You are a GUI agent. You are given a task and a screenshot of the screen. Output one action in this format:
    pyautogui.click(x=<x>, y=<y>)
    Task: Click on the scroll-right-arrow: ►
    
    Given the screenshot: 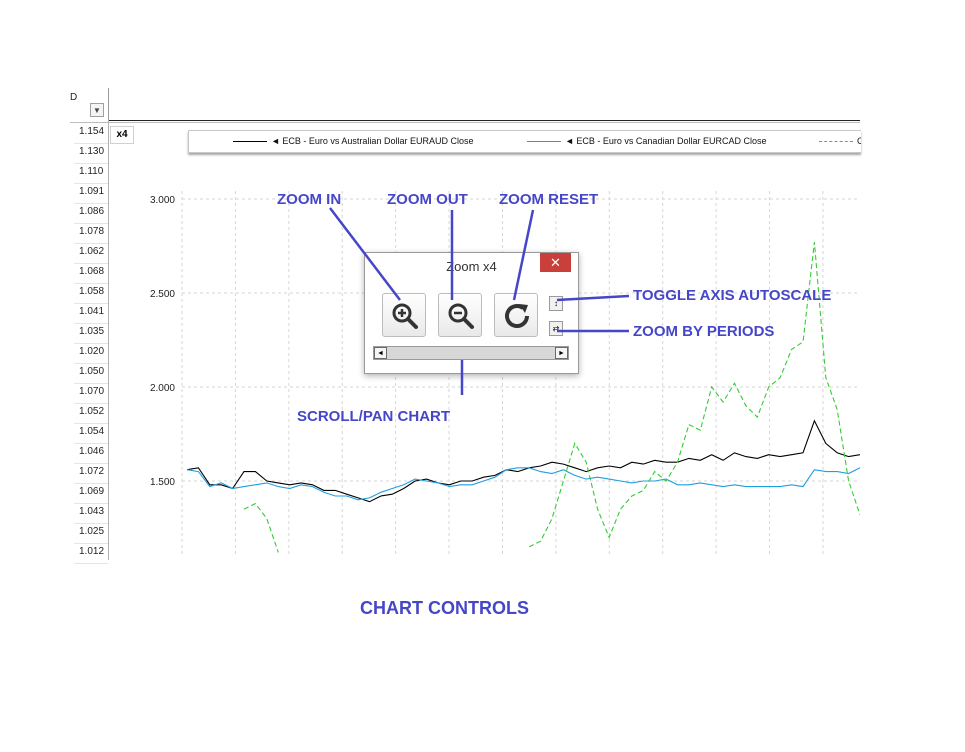 What is the action you would take?
    pyautogui.click(x=561, y=353)
    